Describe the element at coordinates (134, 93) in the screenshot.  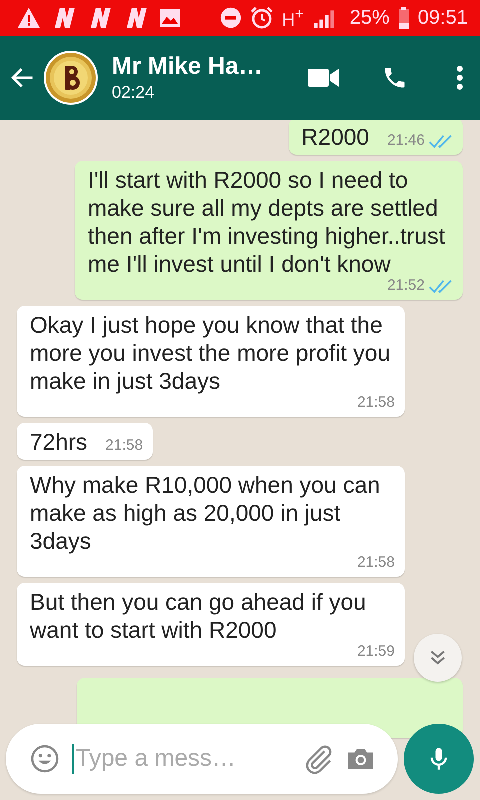
I see `contact-status: 02:24` at that location.